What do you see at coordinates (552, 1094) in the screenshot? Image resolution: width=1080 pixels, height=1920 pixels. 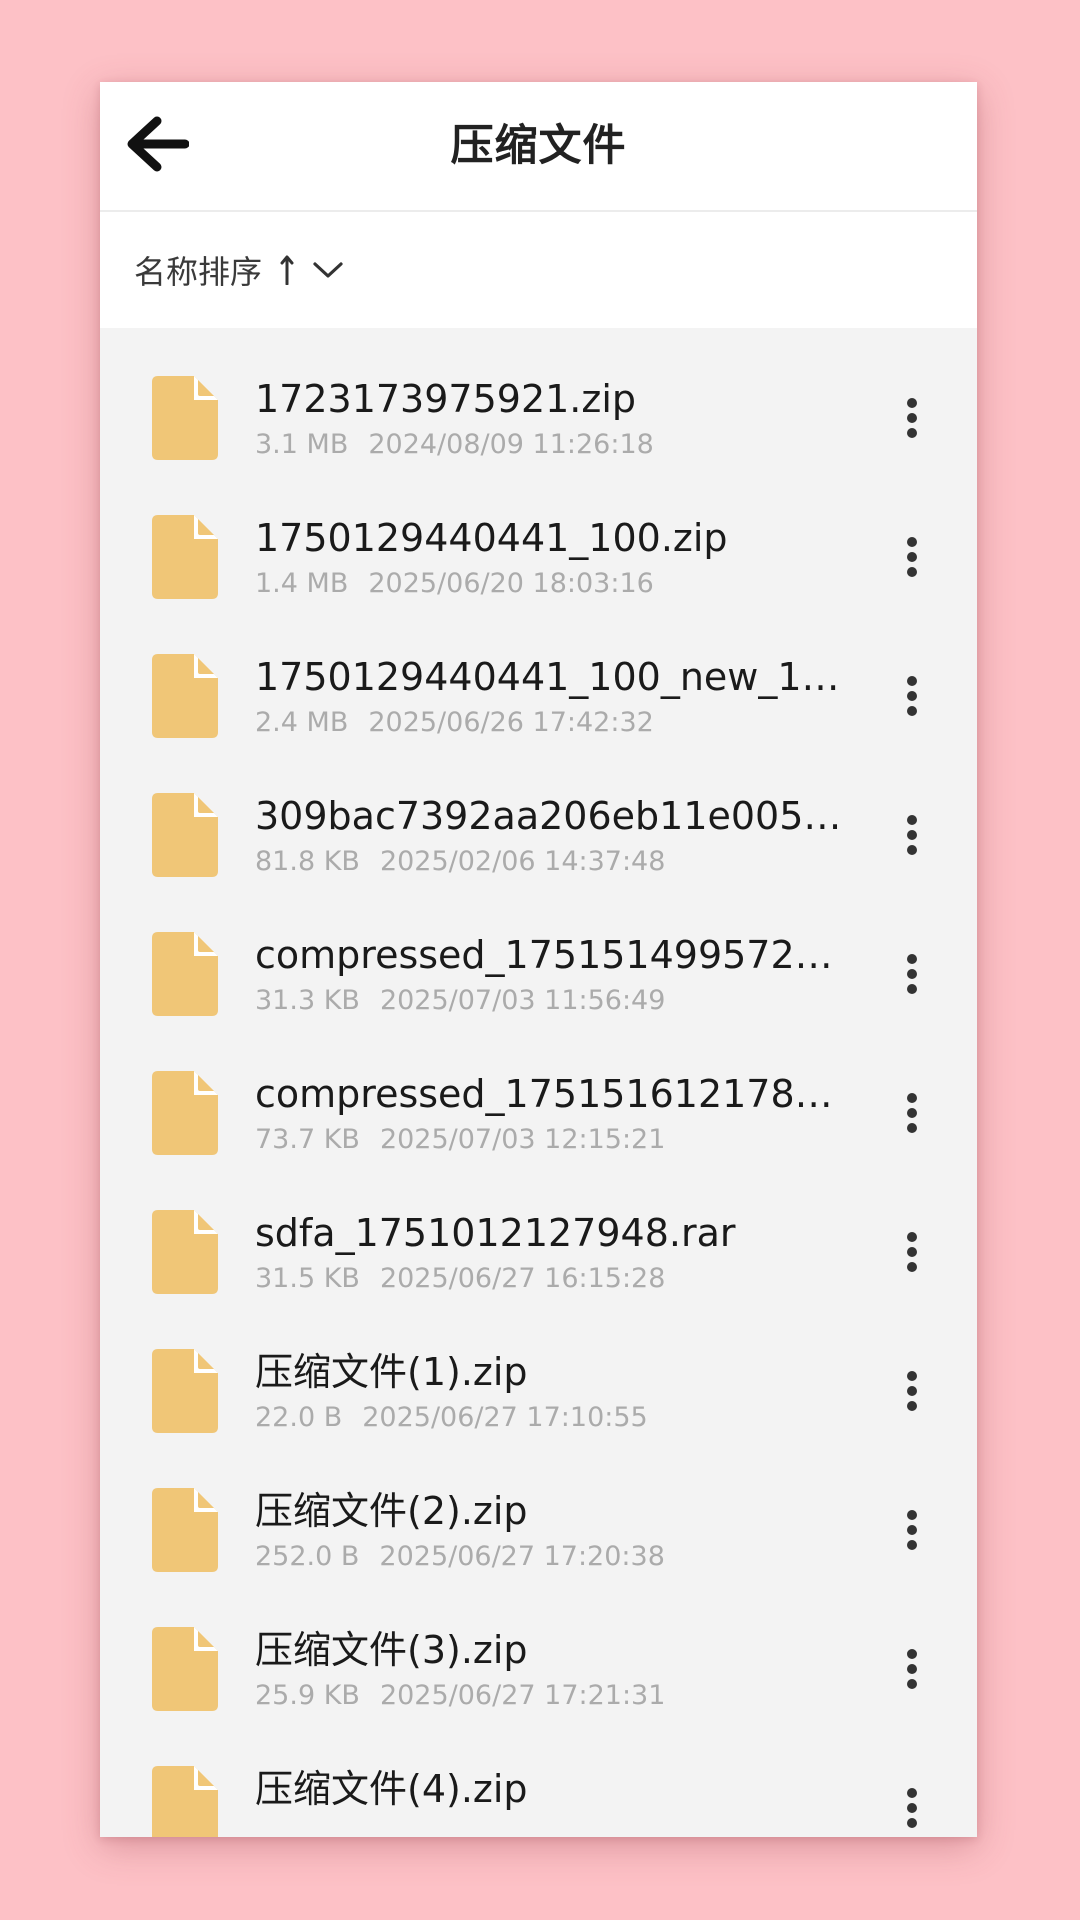 I see `file-name: compressed_1751516121785.zip` at bounding box center [552, 1094].